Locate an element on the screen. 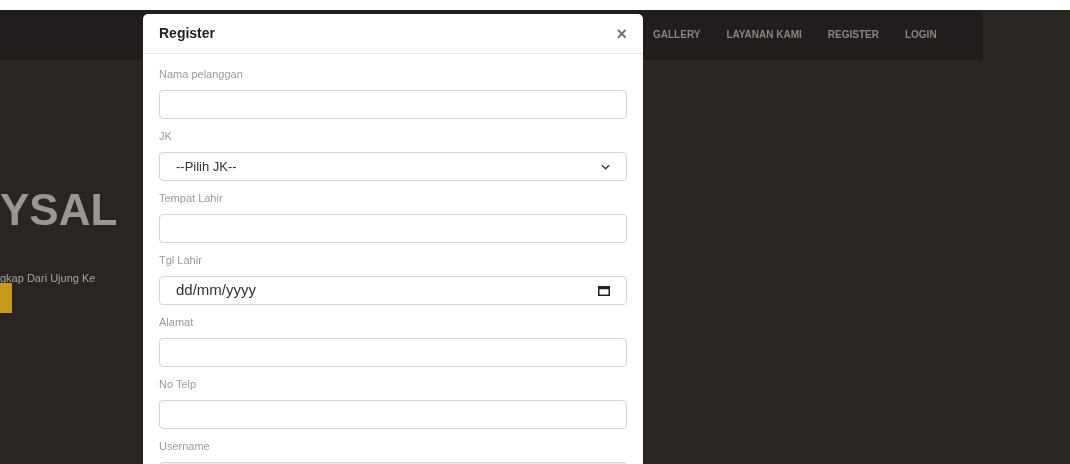  date-field: dd/mm/yyyy is located at coordinates (393, 290).